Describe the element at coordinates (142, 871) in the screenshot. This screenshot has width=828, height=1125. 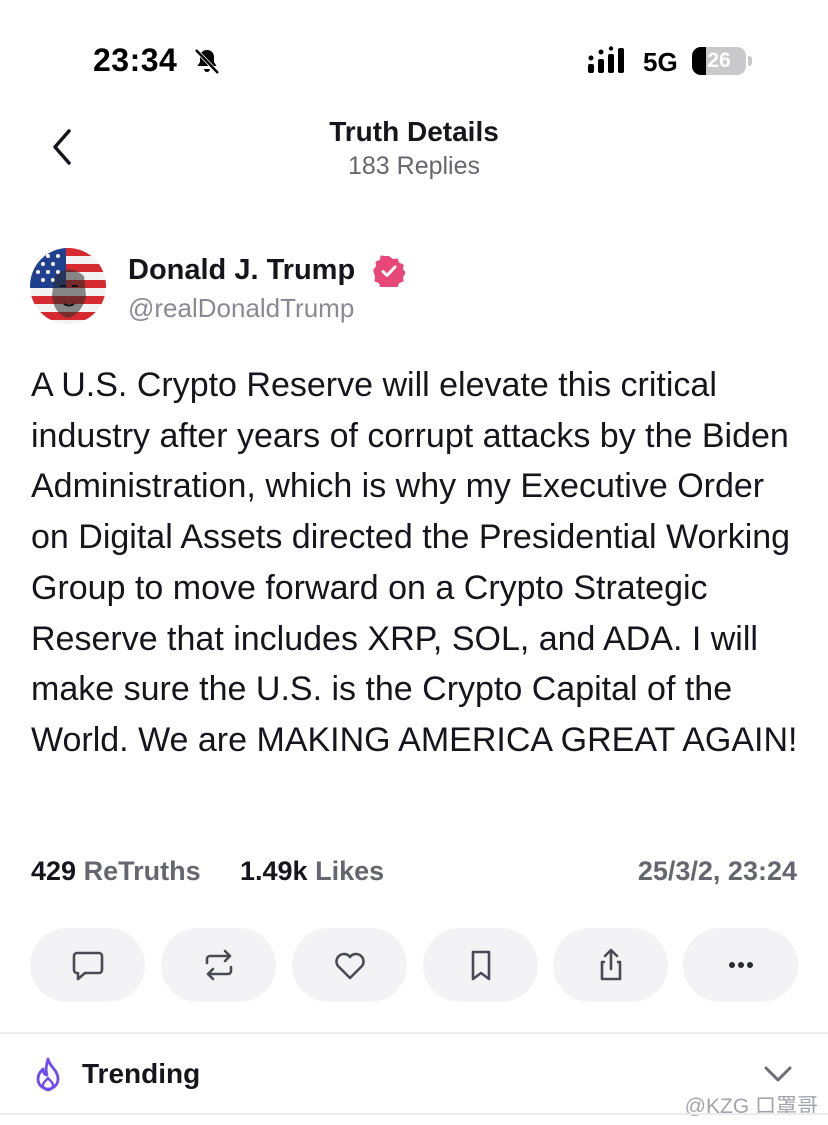
I see `retruths-label: ReTruths` at that location.